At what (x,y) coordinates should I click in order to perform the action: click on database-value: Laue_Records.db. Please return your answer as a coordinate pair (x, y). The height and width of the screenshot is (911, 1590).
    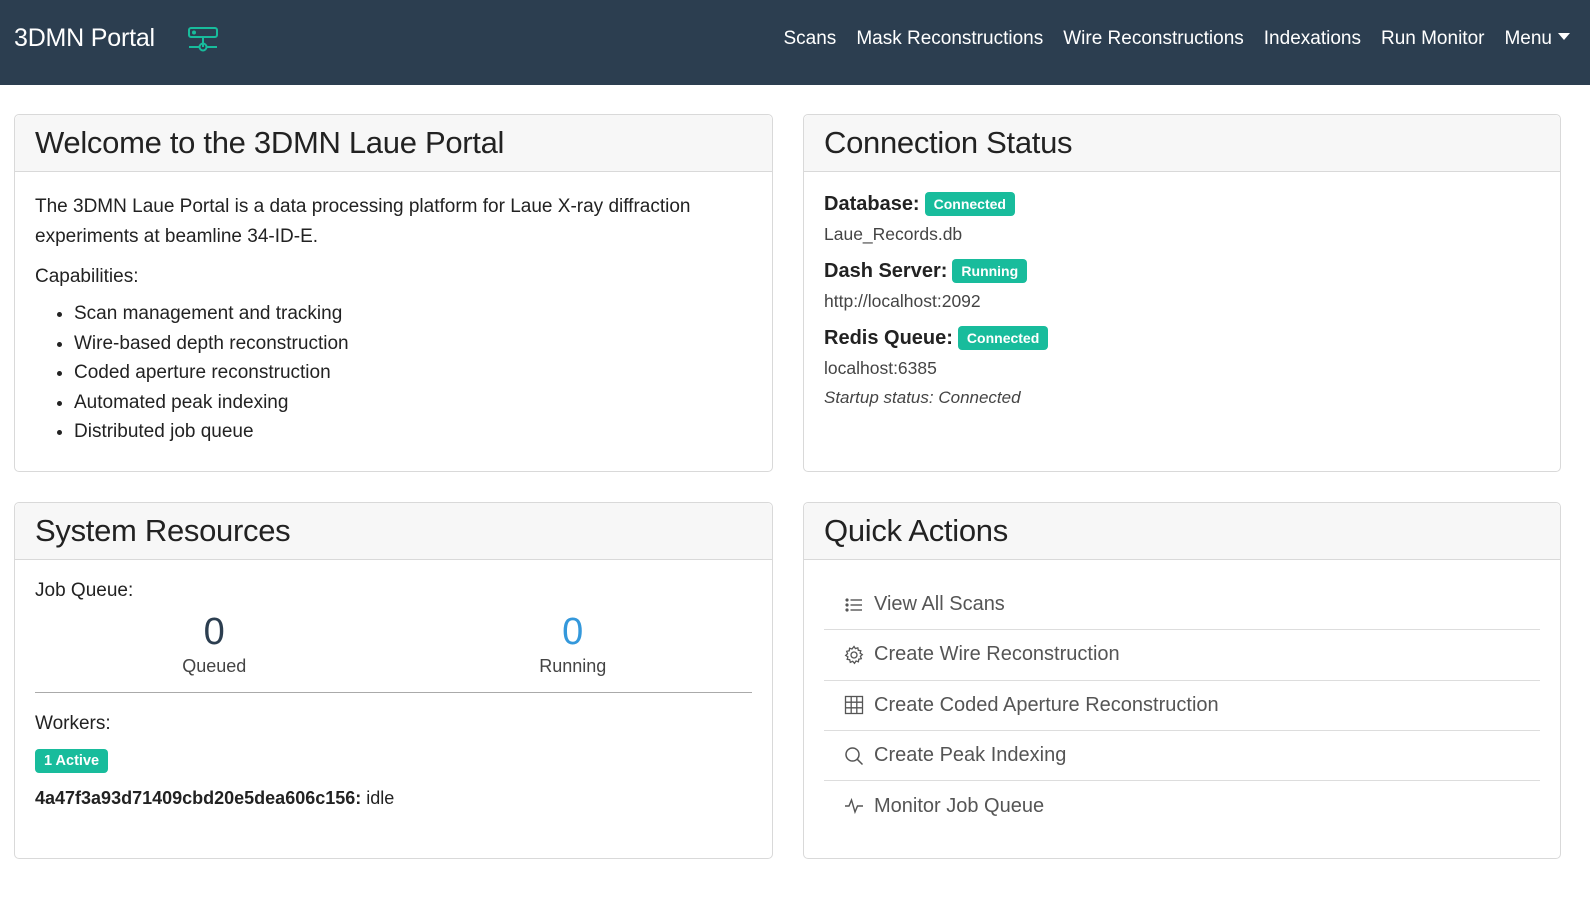
    Looking at the image, I should click on (893, 234).